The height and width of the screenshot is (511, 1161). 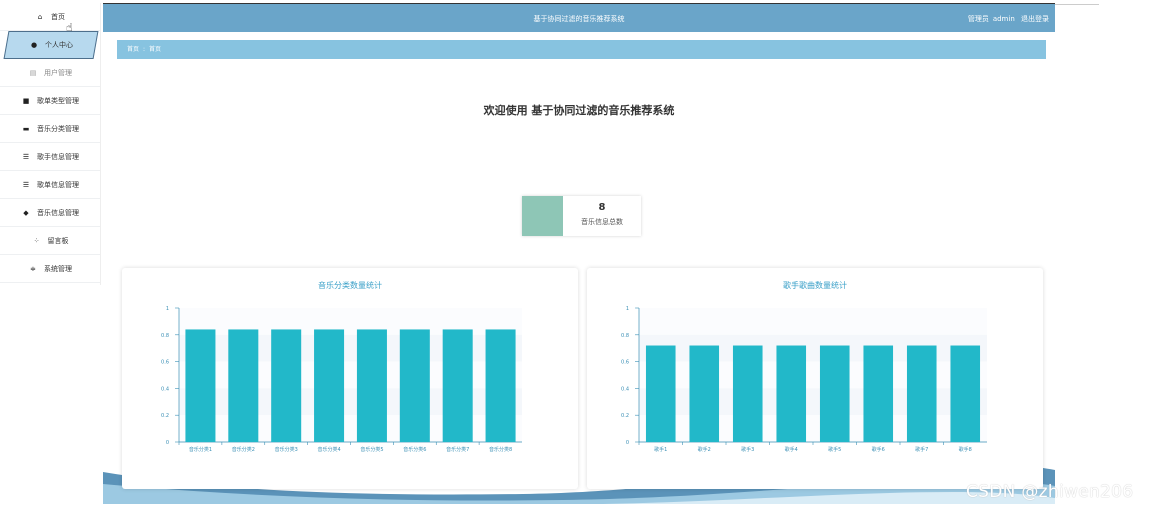 What do you see at coordinates (1035, 19) in the screenshot?
I see `logout-link: 退出登录` at bounding box center [1035, 19].